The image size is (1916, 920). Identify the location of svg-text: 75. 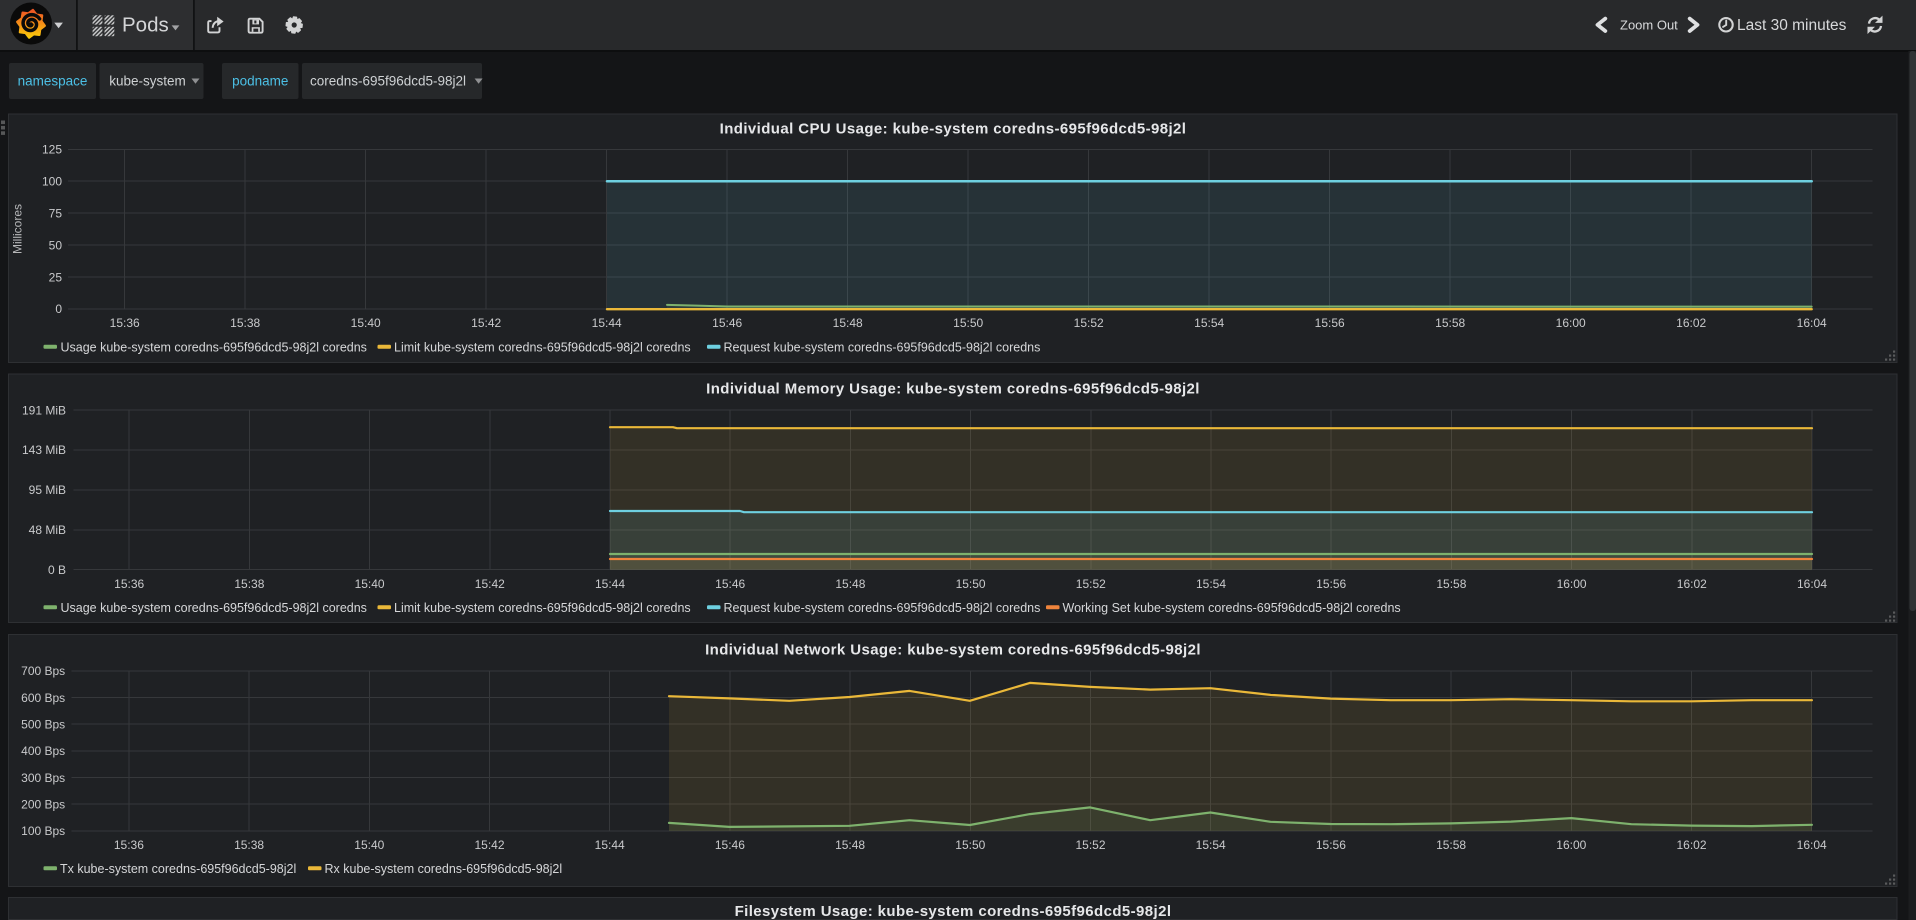
(56, 213).